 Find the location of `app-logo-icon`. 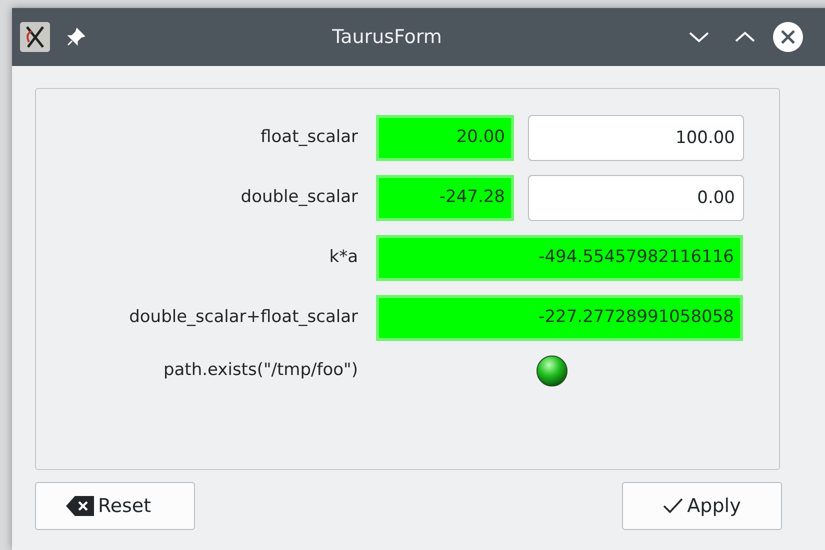

app-logo-icon is located at coordinates (35, 37).